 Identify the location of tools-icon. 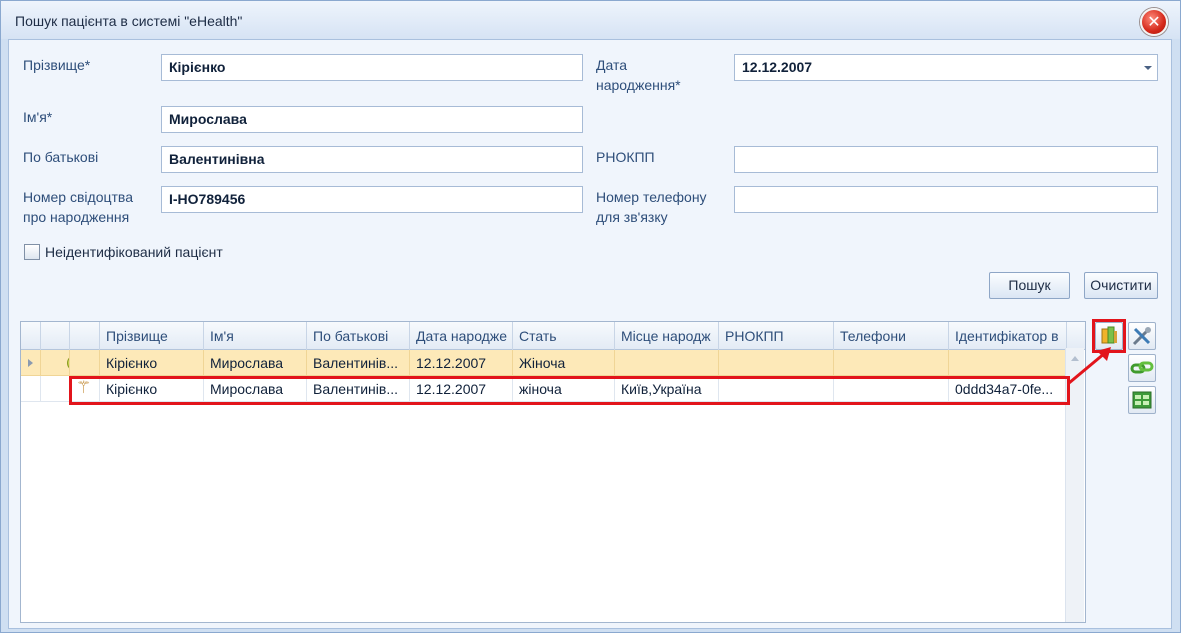
(1141, 336).